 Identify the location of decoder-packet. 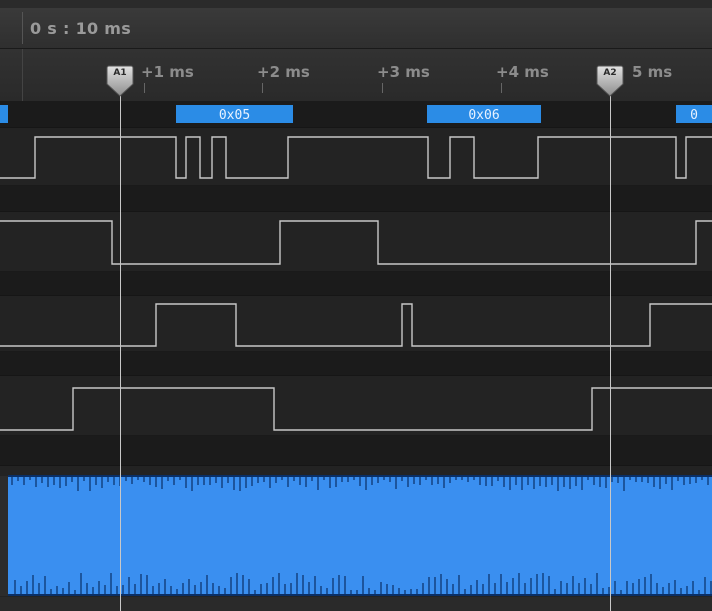
(4, 114).